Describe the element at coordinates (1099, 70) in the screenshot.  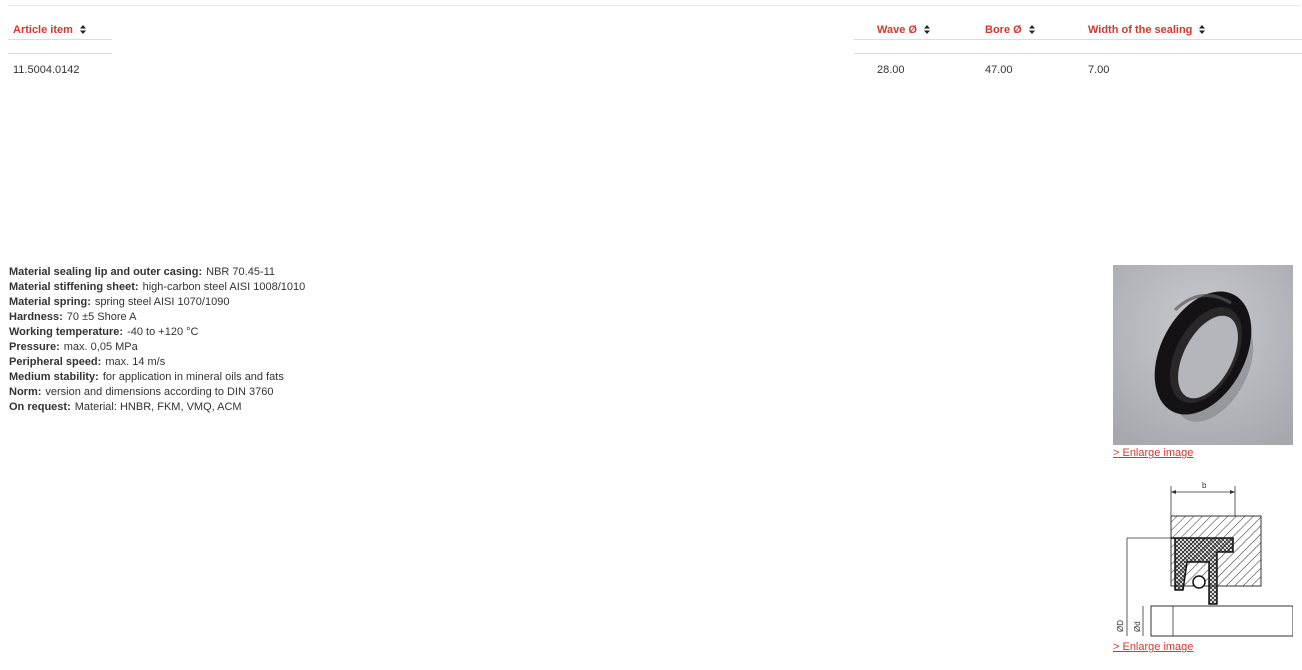
I see `cell-width: 7.00` at that location.